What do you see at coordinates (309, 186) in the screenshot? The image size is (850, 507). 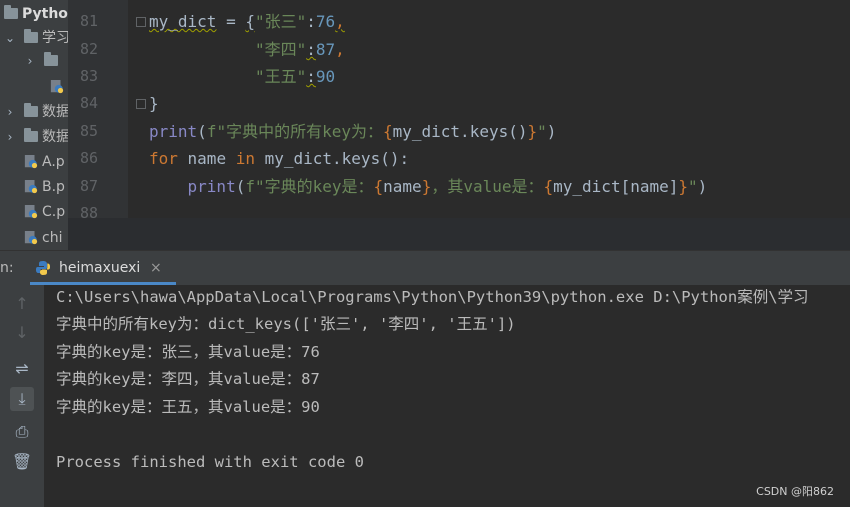 I see `code-token: f"字典的key是：` at bounding box center [309, 186].